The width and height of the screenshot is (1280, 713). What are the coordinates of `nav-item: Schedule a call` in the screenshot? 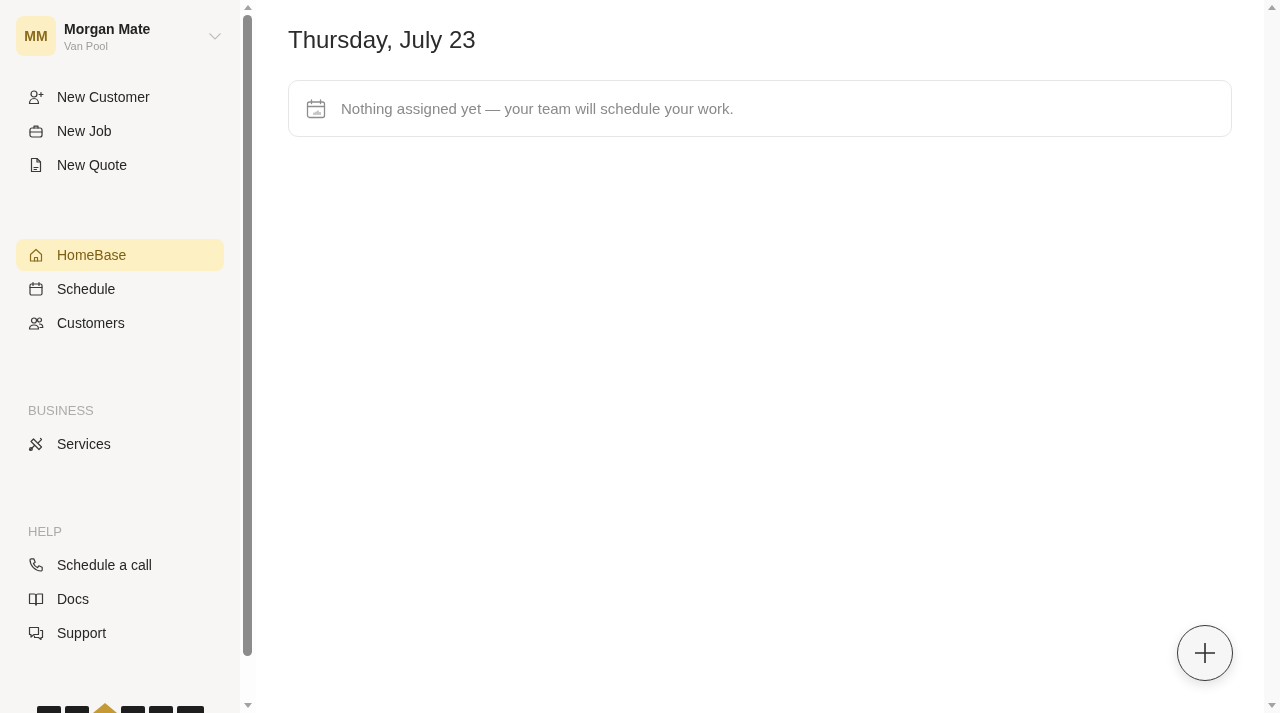 It's located at (120, 565).